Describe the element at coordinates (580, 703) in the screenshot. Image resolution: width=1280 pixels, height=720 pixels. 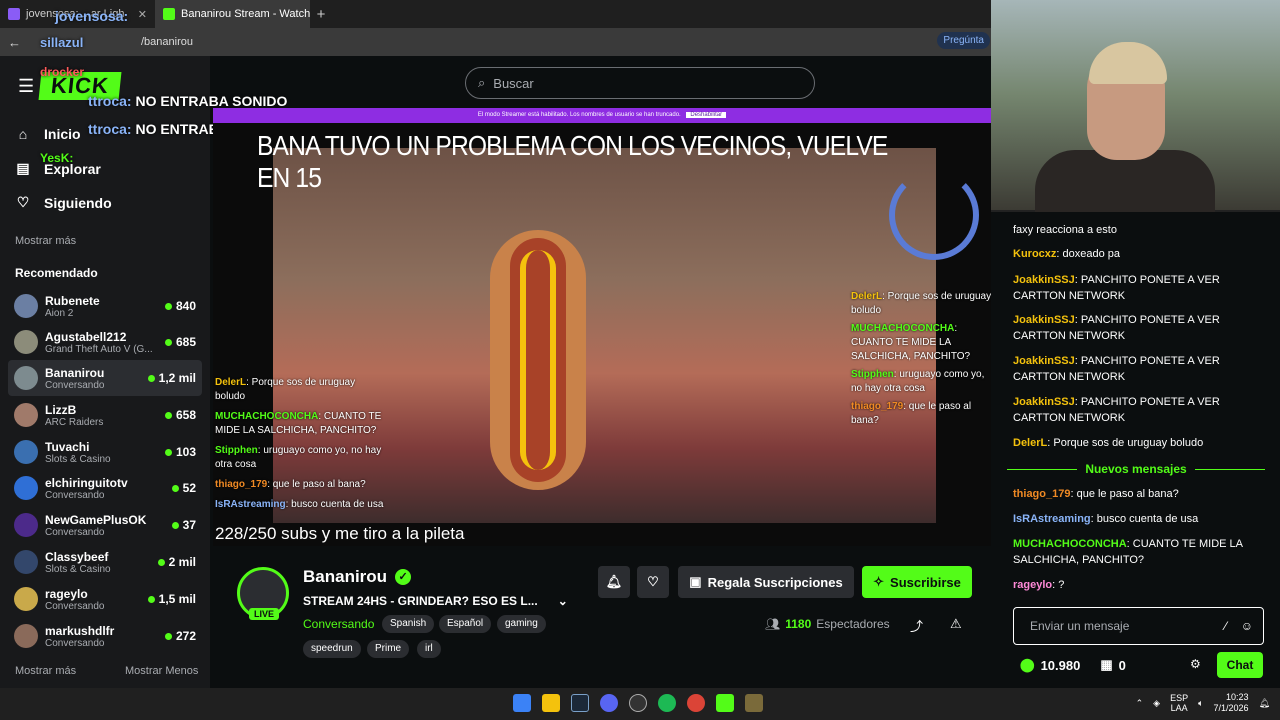
I see `steam-icon` at that location.